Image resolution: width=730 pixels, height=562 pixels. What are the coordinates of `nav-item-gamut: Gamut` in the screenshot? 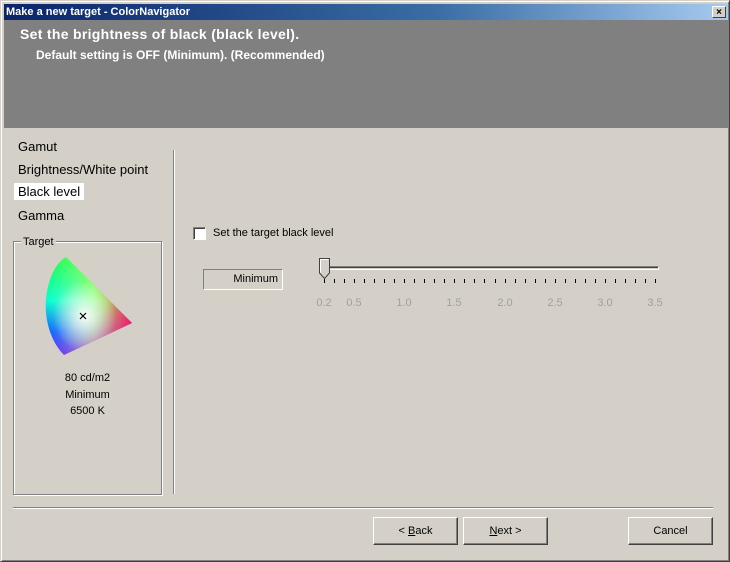 It's located at (37, 146).